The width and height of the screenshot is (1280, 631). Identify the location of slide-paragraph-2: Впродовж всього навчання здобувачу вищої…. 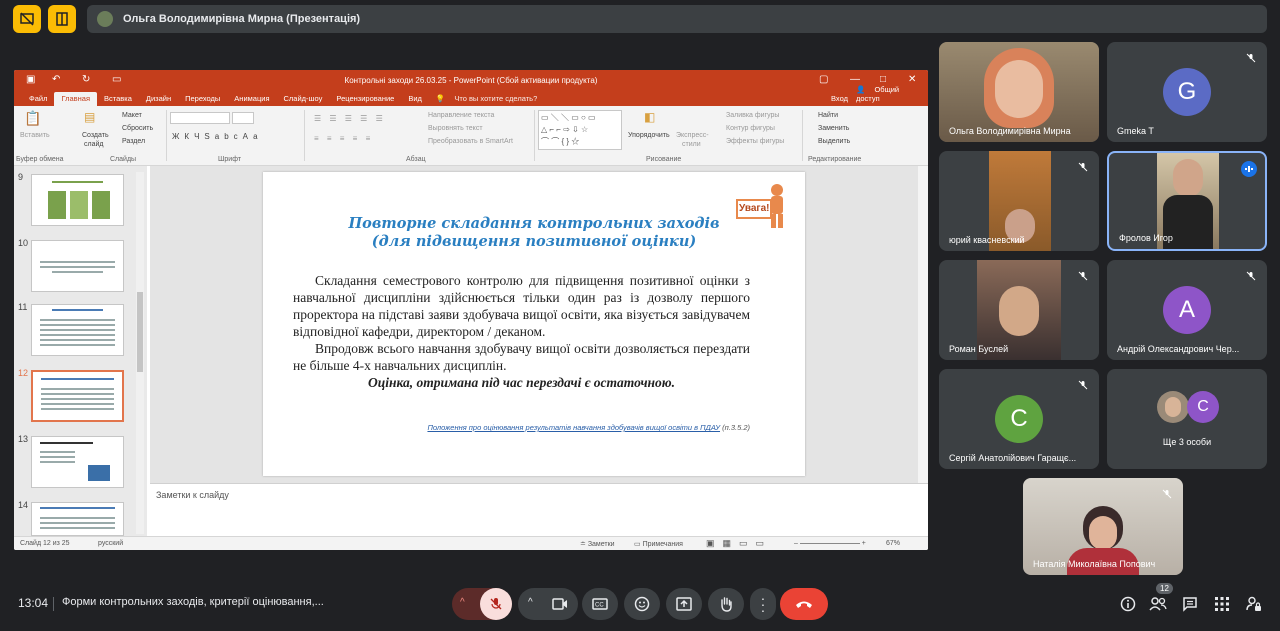
(521, 357).